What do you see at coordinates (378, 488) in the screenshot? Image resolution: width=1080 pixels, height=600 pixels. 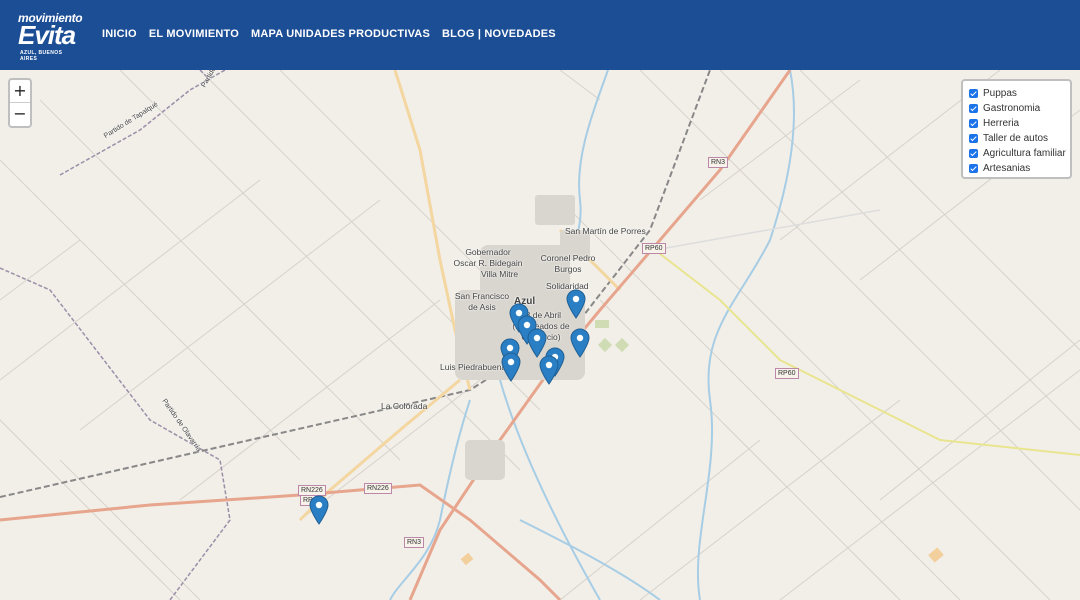 I see `shield-rn226-b: RN226` at bounding box center [378, 488].